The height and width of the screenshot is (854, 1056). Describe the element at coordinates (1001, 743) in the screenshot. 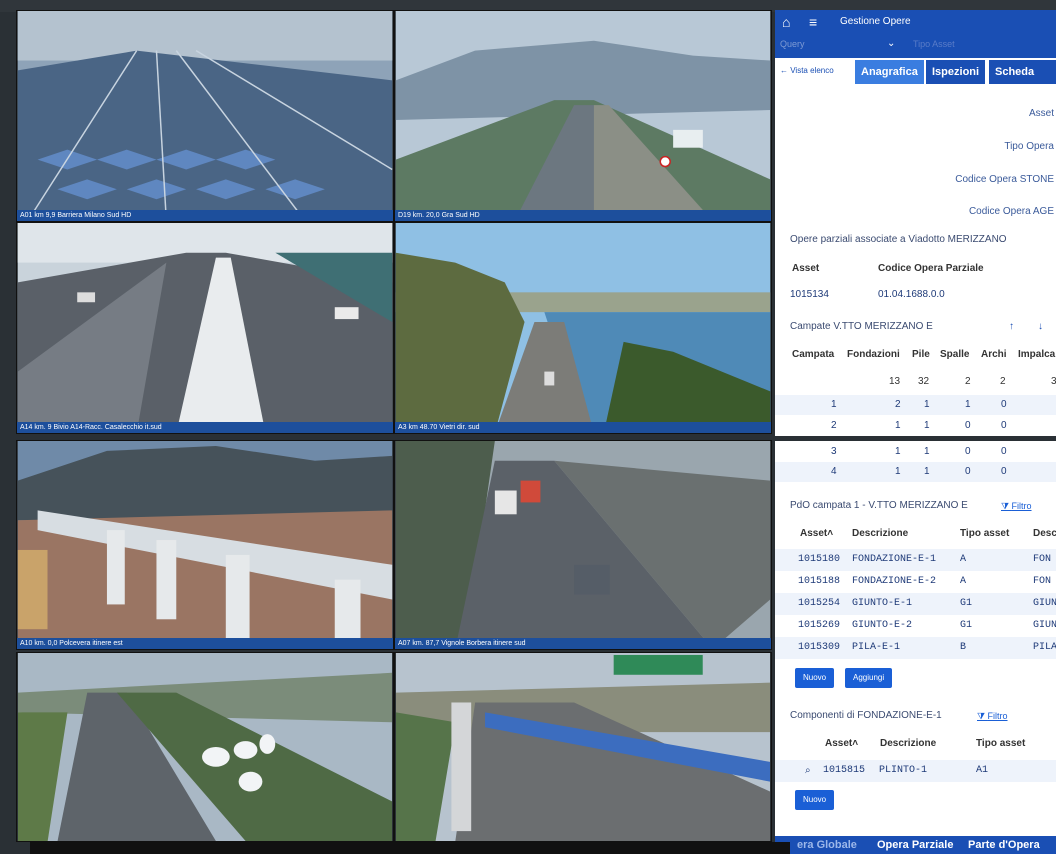

I see `col-tipo-asset: Tipo asset` at that location.